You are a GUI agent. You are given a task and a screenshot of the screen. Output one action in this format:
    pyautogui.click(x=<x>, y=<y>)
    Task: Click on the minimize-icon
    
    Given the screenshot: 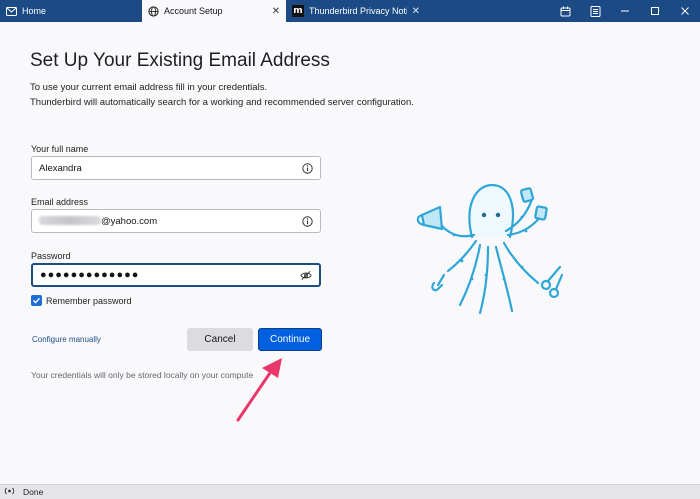 What is the action you would take?
    pyautogui.click(x=625, y=11)
    